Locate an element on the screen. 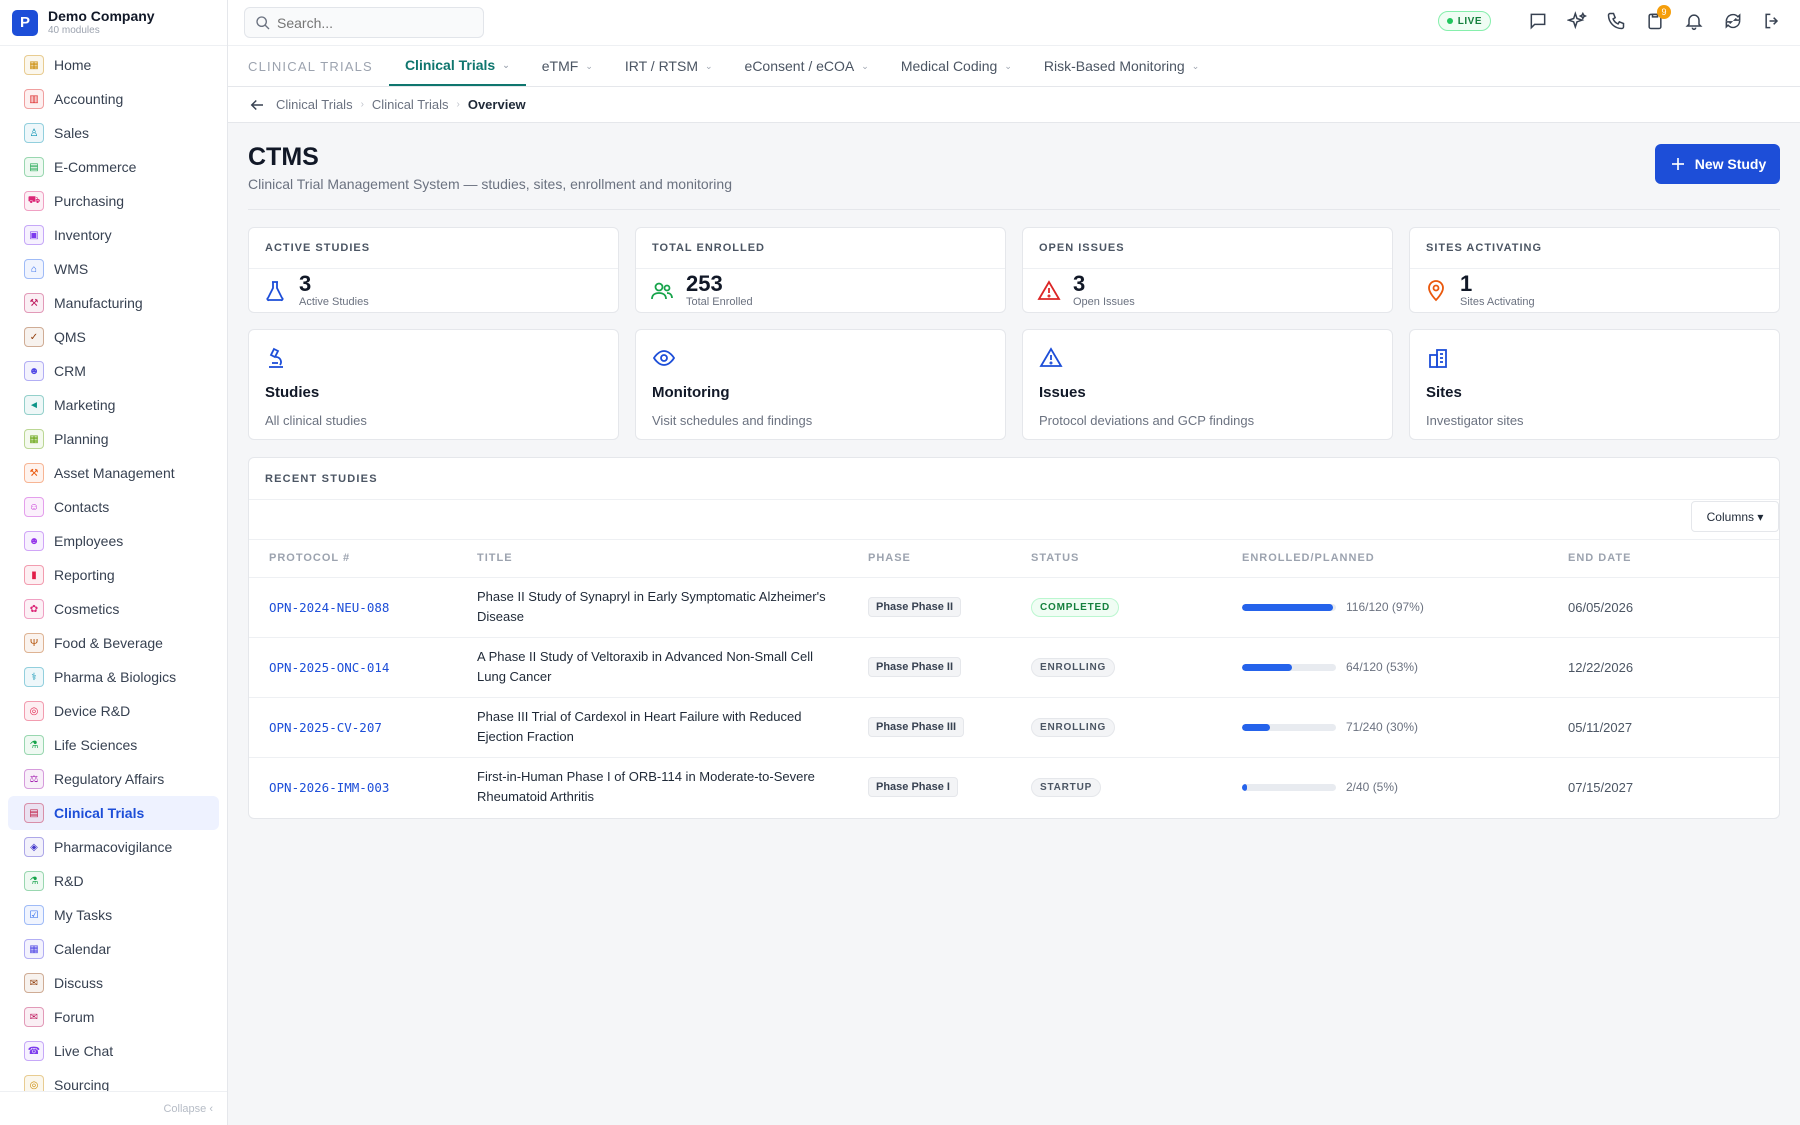 Image resolution: width=1800 pixels, height=1125 pixels. sidebar-item-marketing: ◄ Marketing is located at coordinates (113, 405).